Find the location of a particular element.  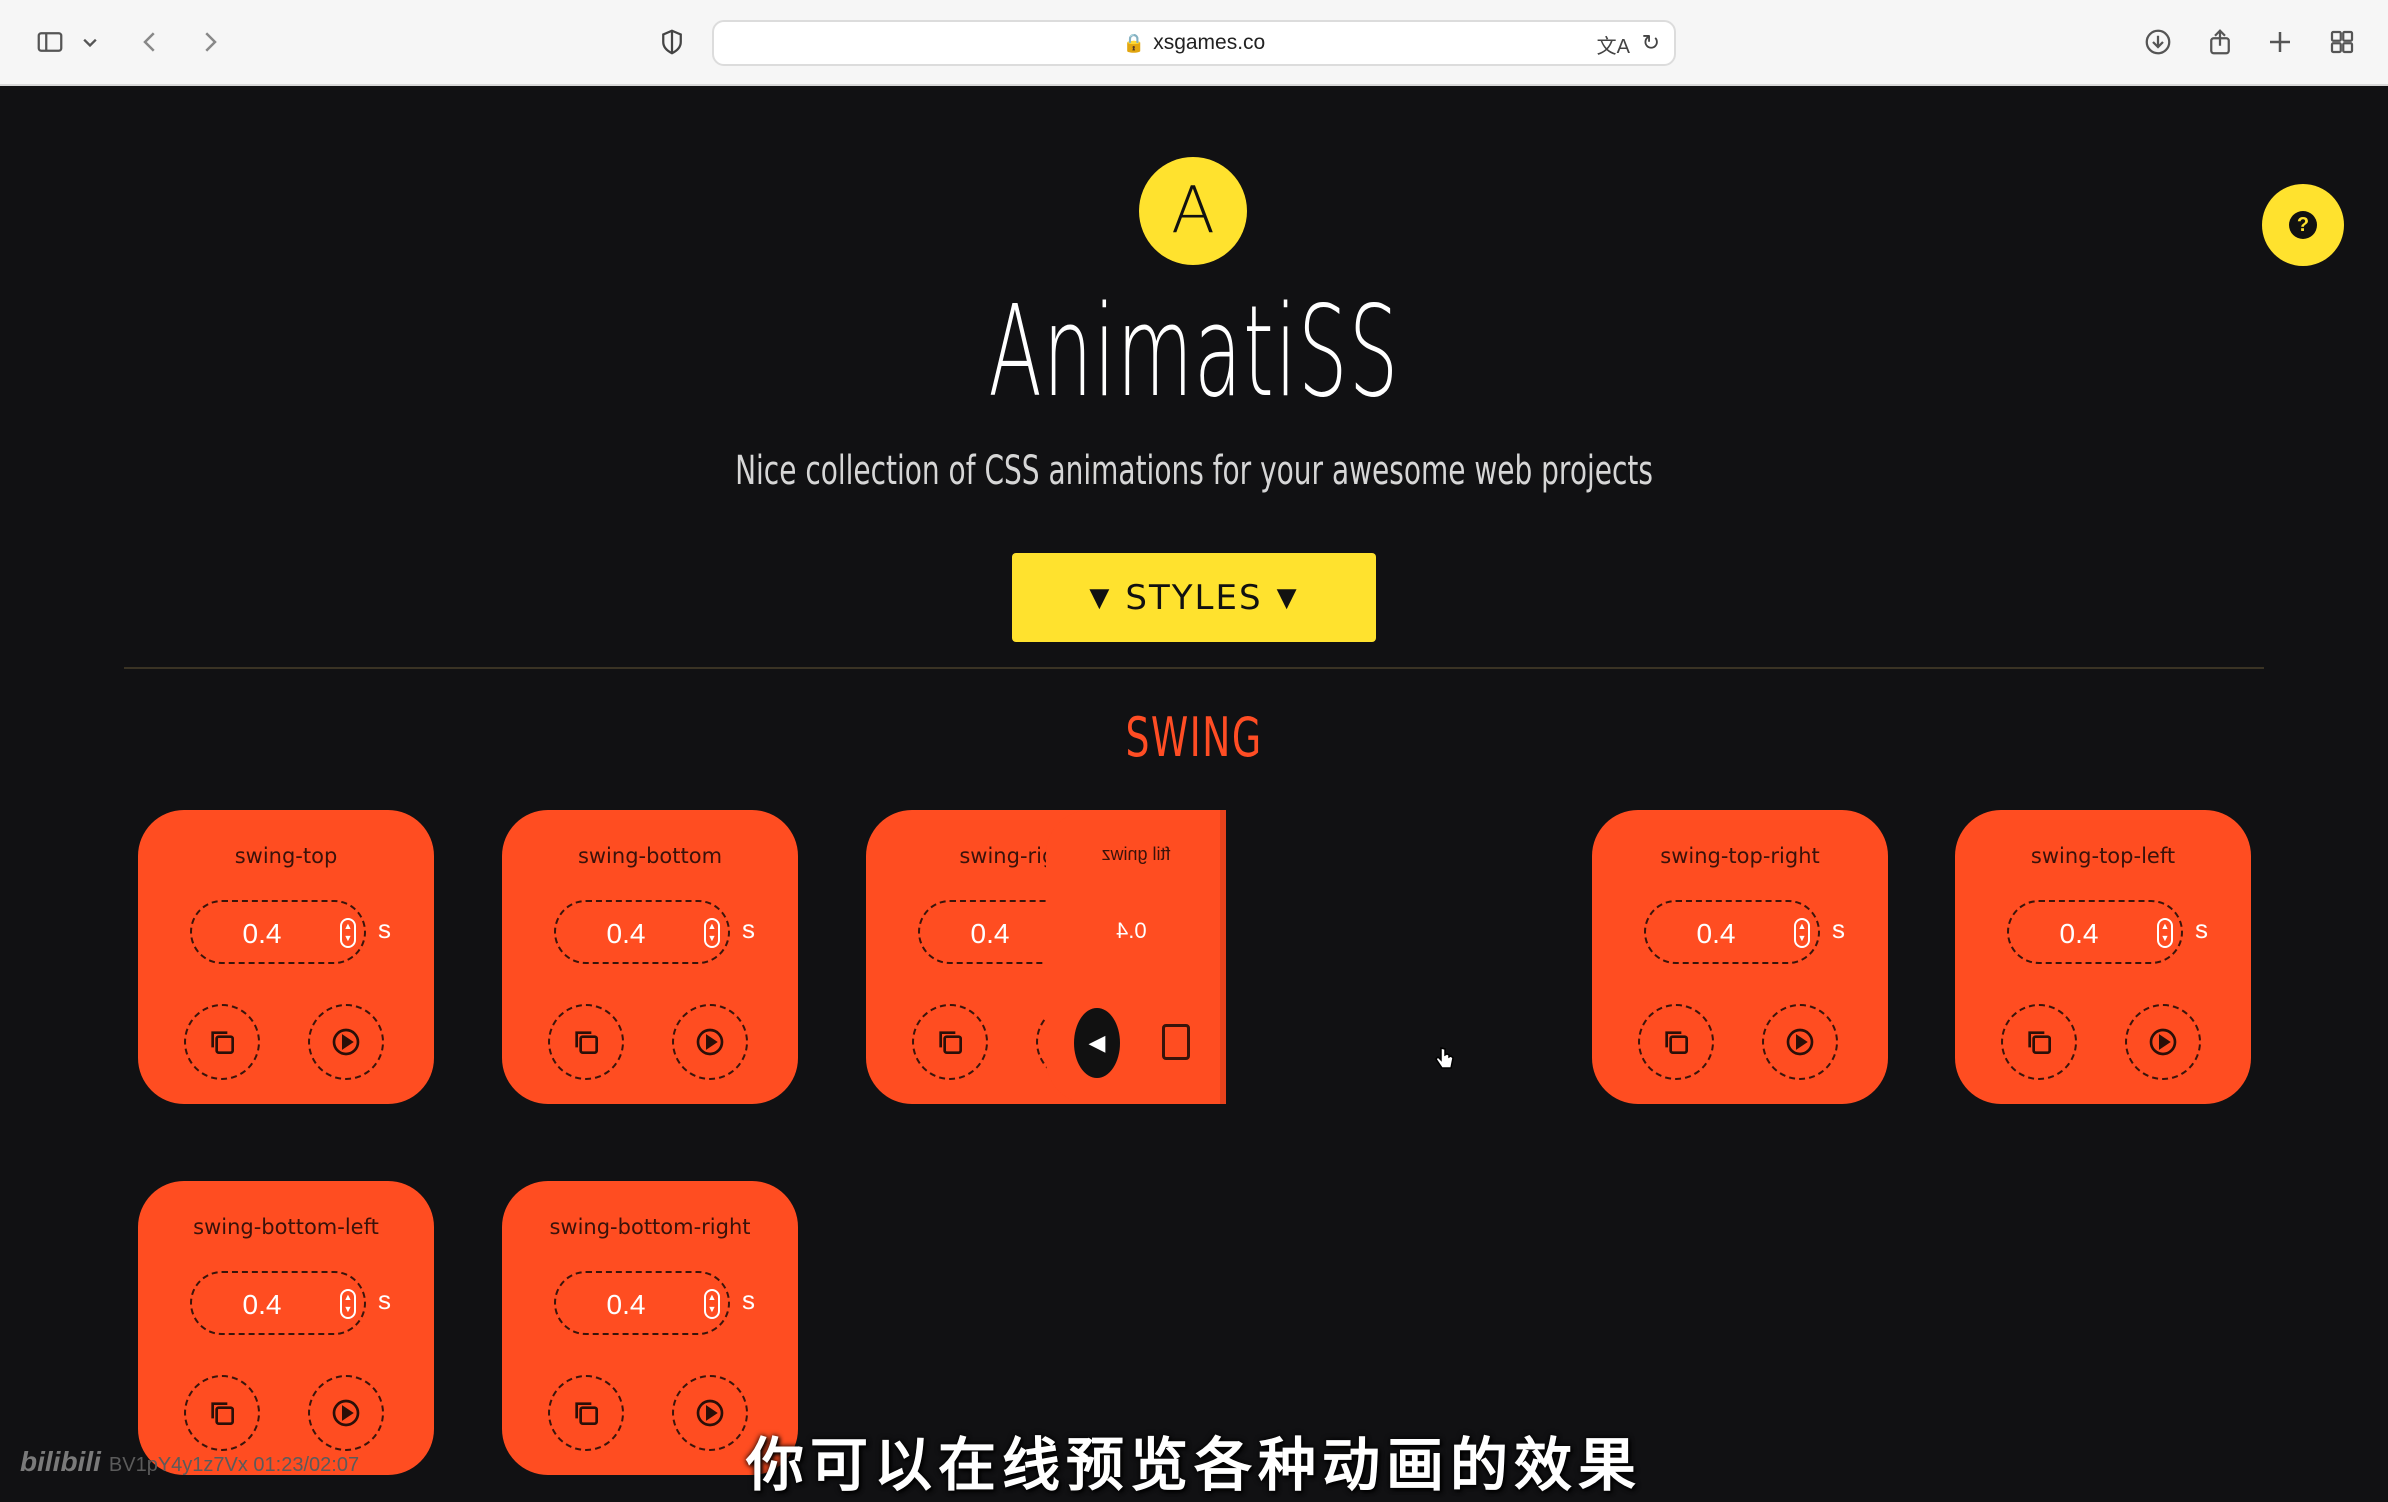

help-button: ? is located at coordinates (2303, 225).